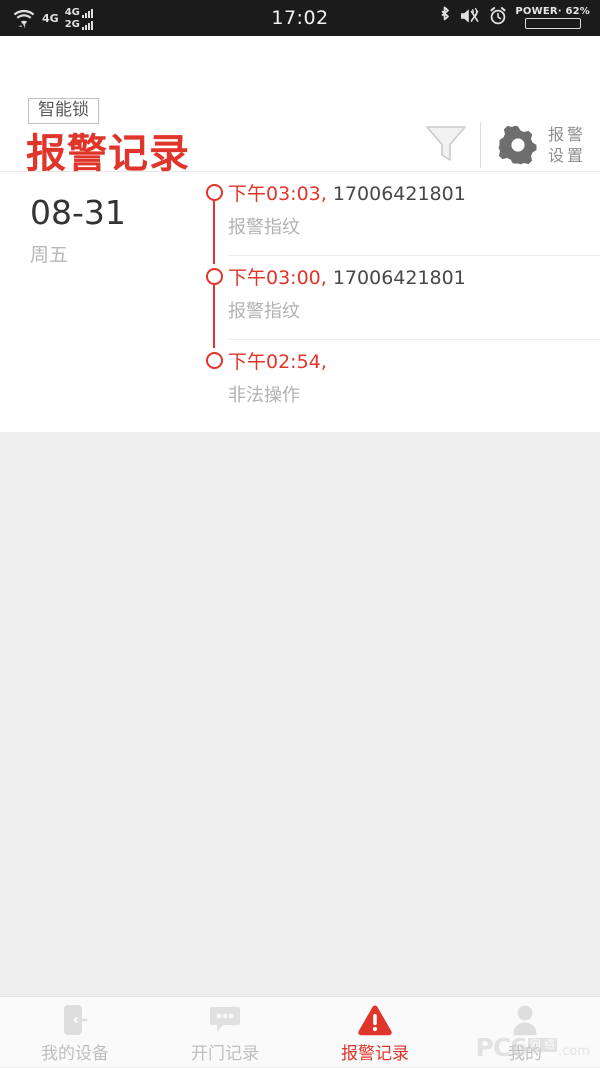  I want to click on alarm-record-time: 下午02:54,, so click(277, 362).